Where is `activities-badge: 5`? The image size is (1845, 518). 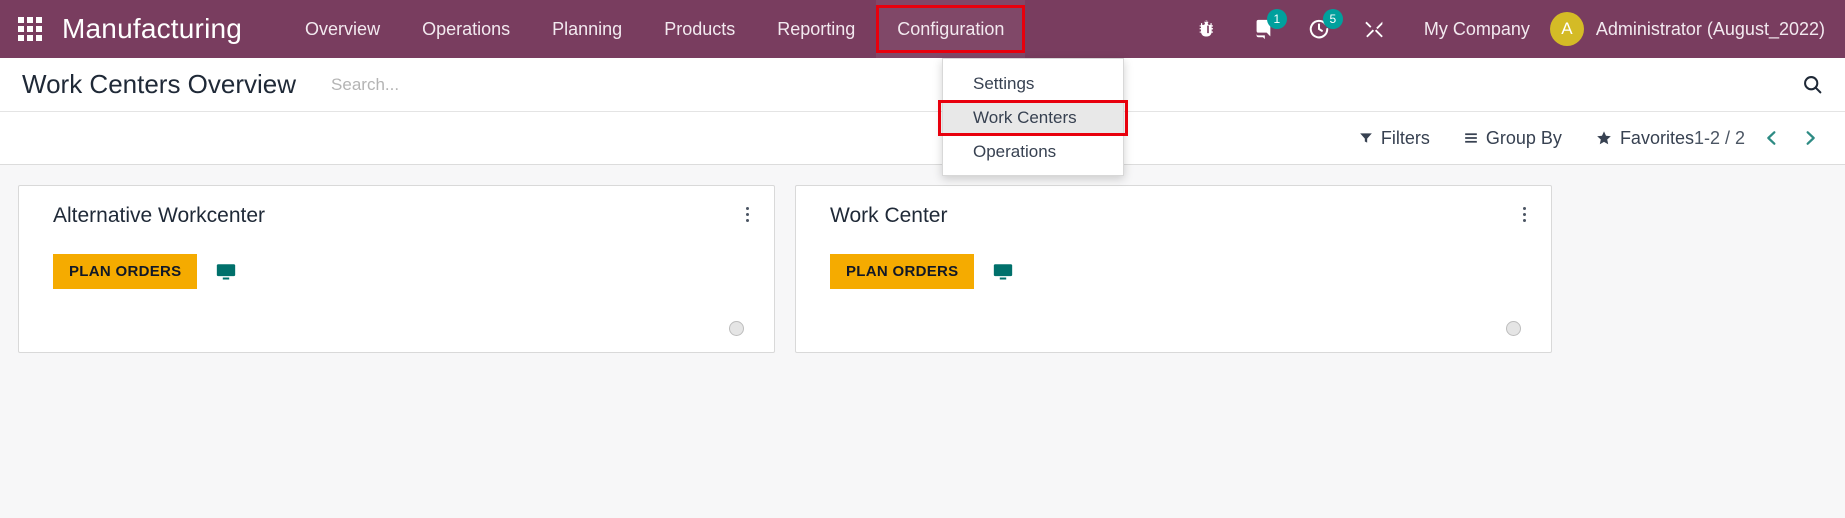 activities-badge: 5 is located at coordinates (1332, 19).